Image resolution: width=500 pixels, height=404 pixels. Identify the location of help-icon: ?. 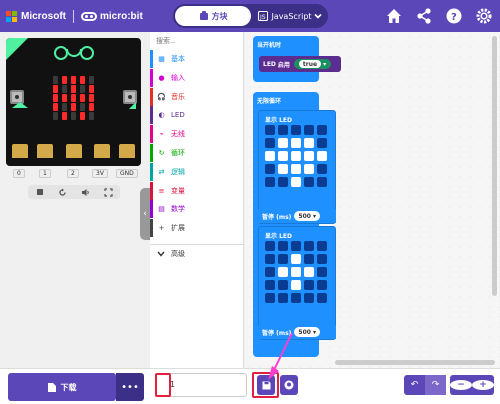
(454, 16).